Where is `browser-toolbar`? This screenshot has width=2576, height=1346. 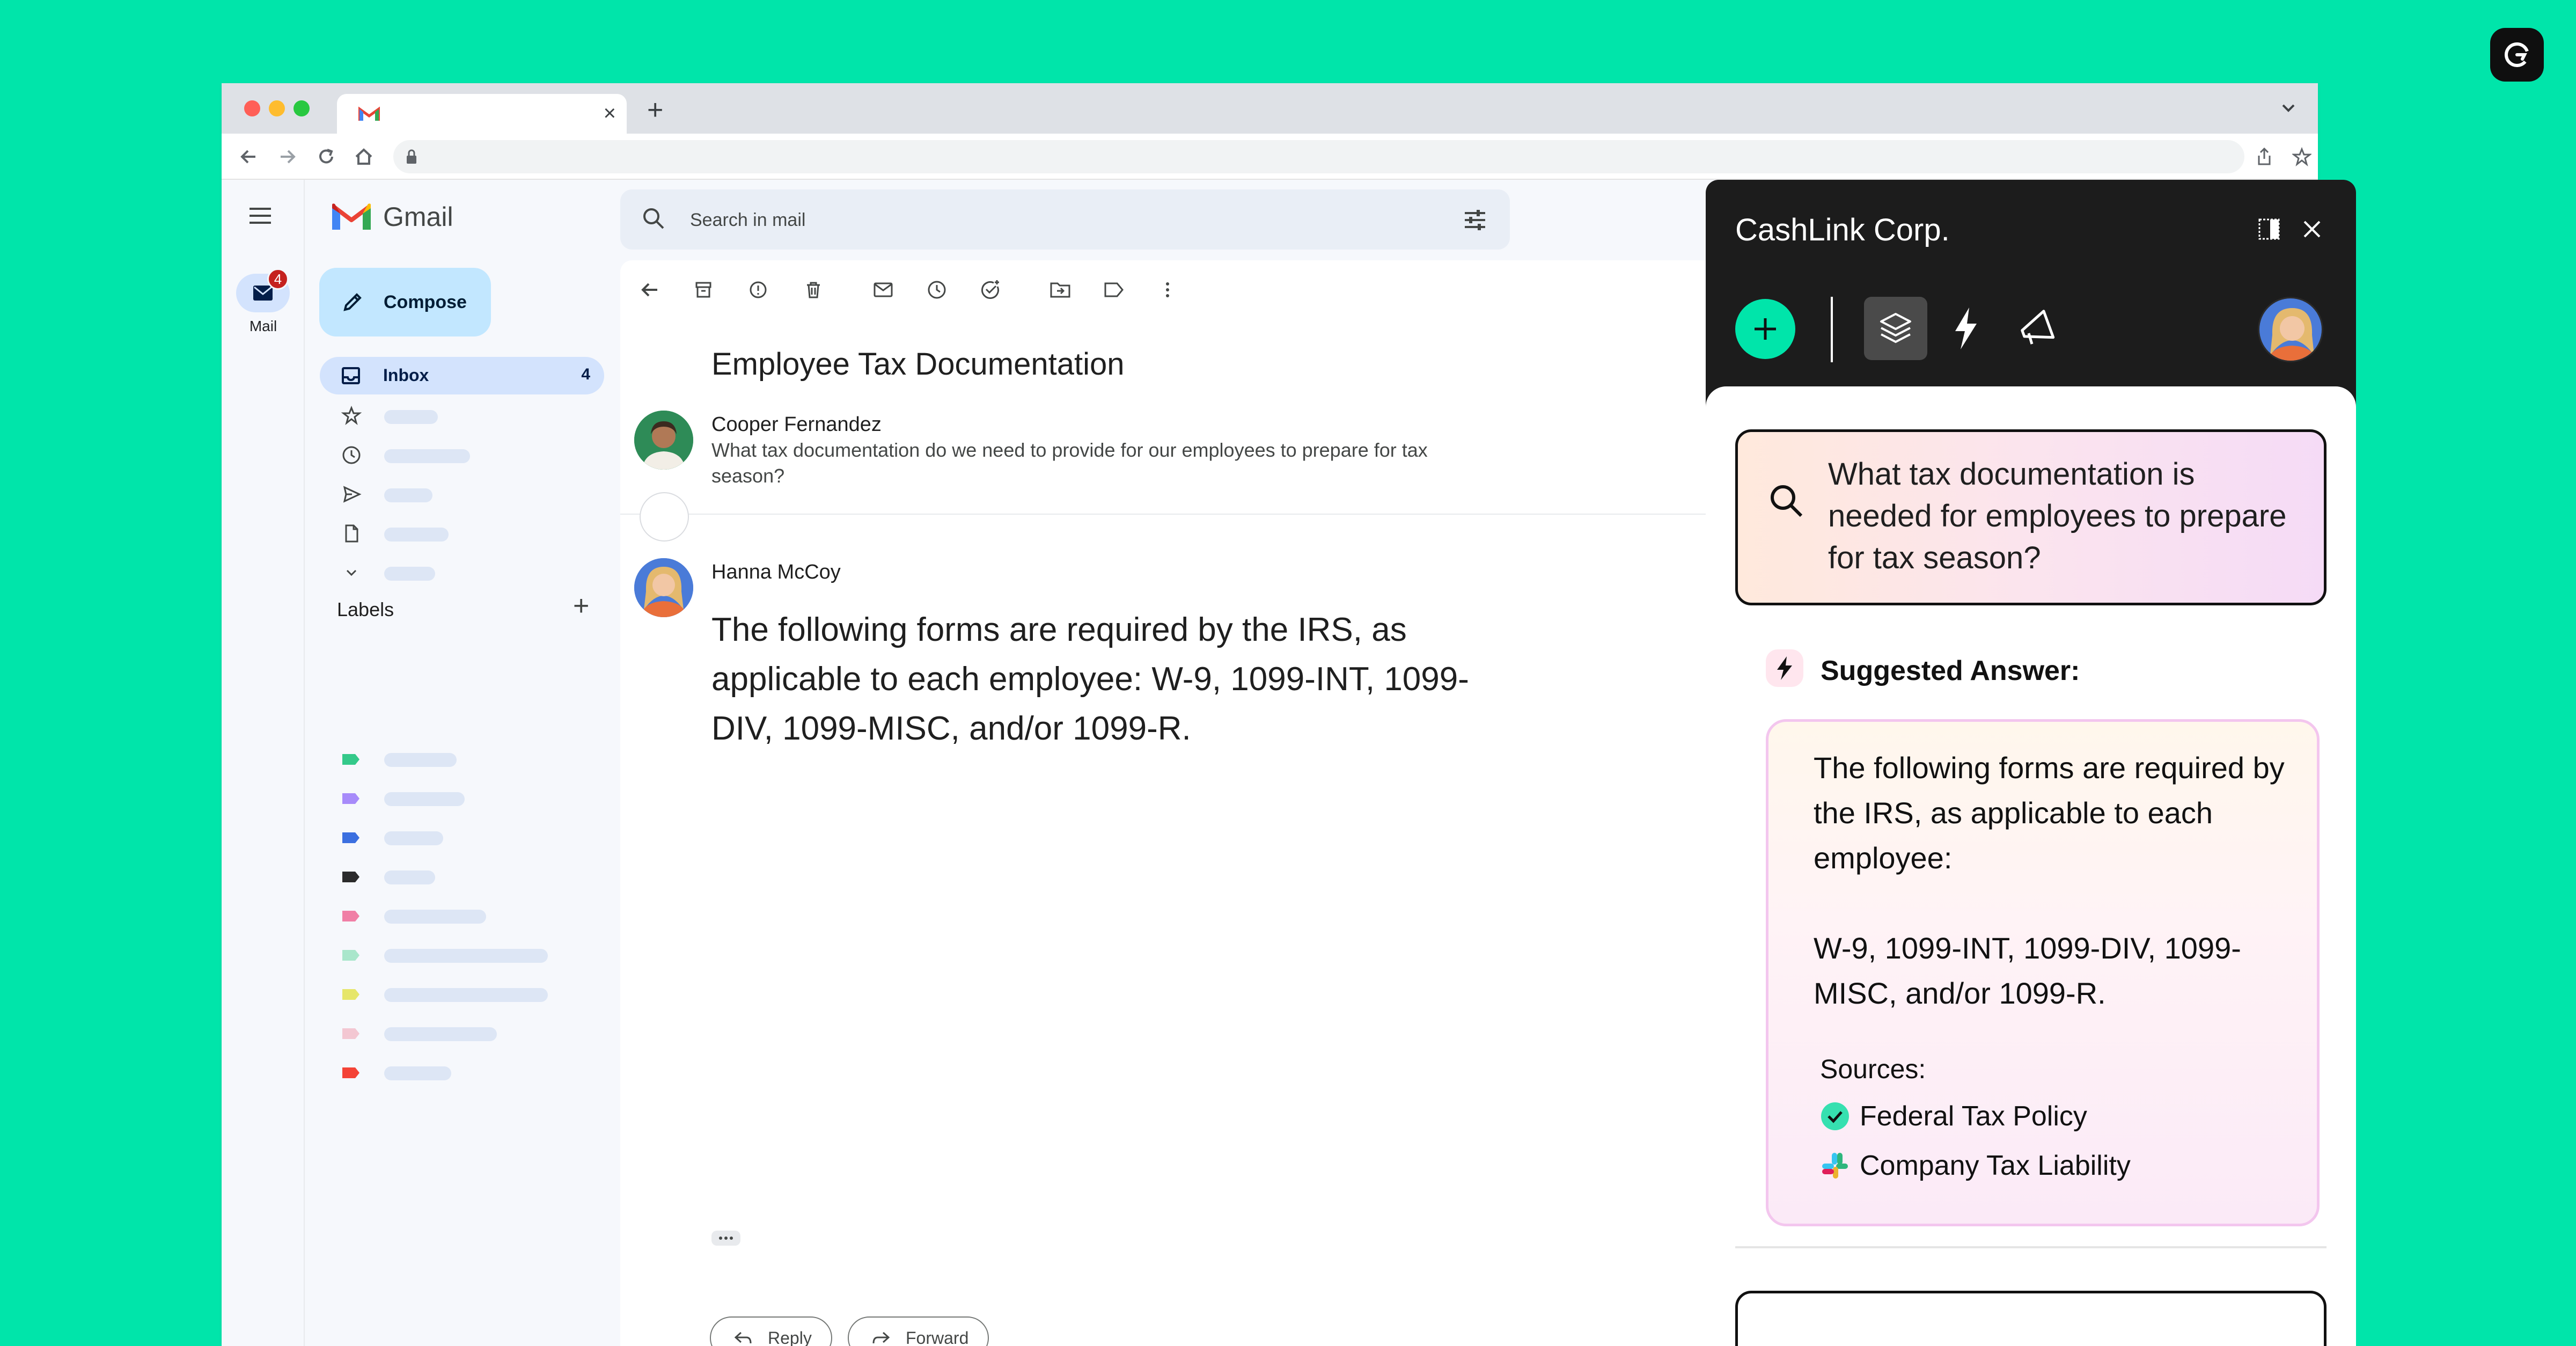 browser-toolbar is located at coordinates (1270, 157).